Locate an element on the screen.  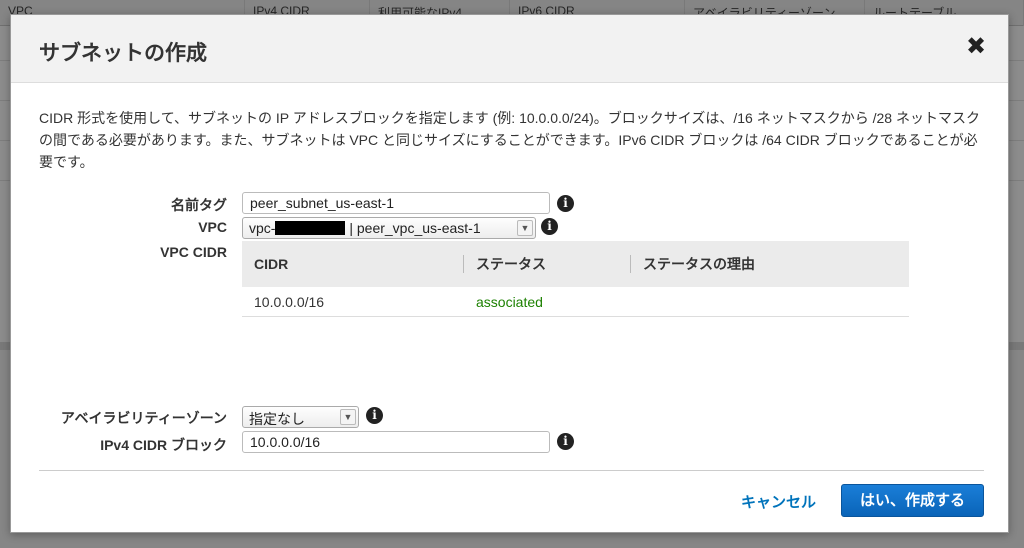
vpc-select: vpc- | peer_vpc_us-east-1 ▼ is located at coordinates (389, 228).